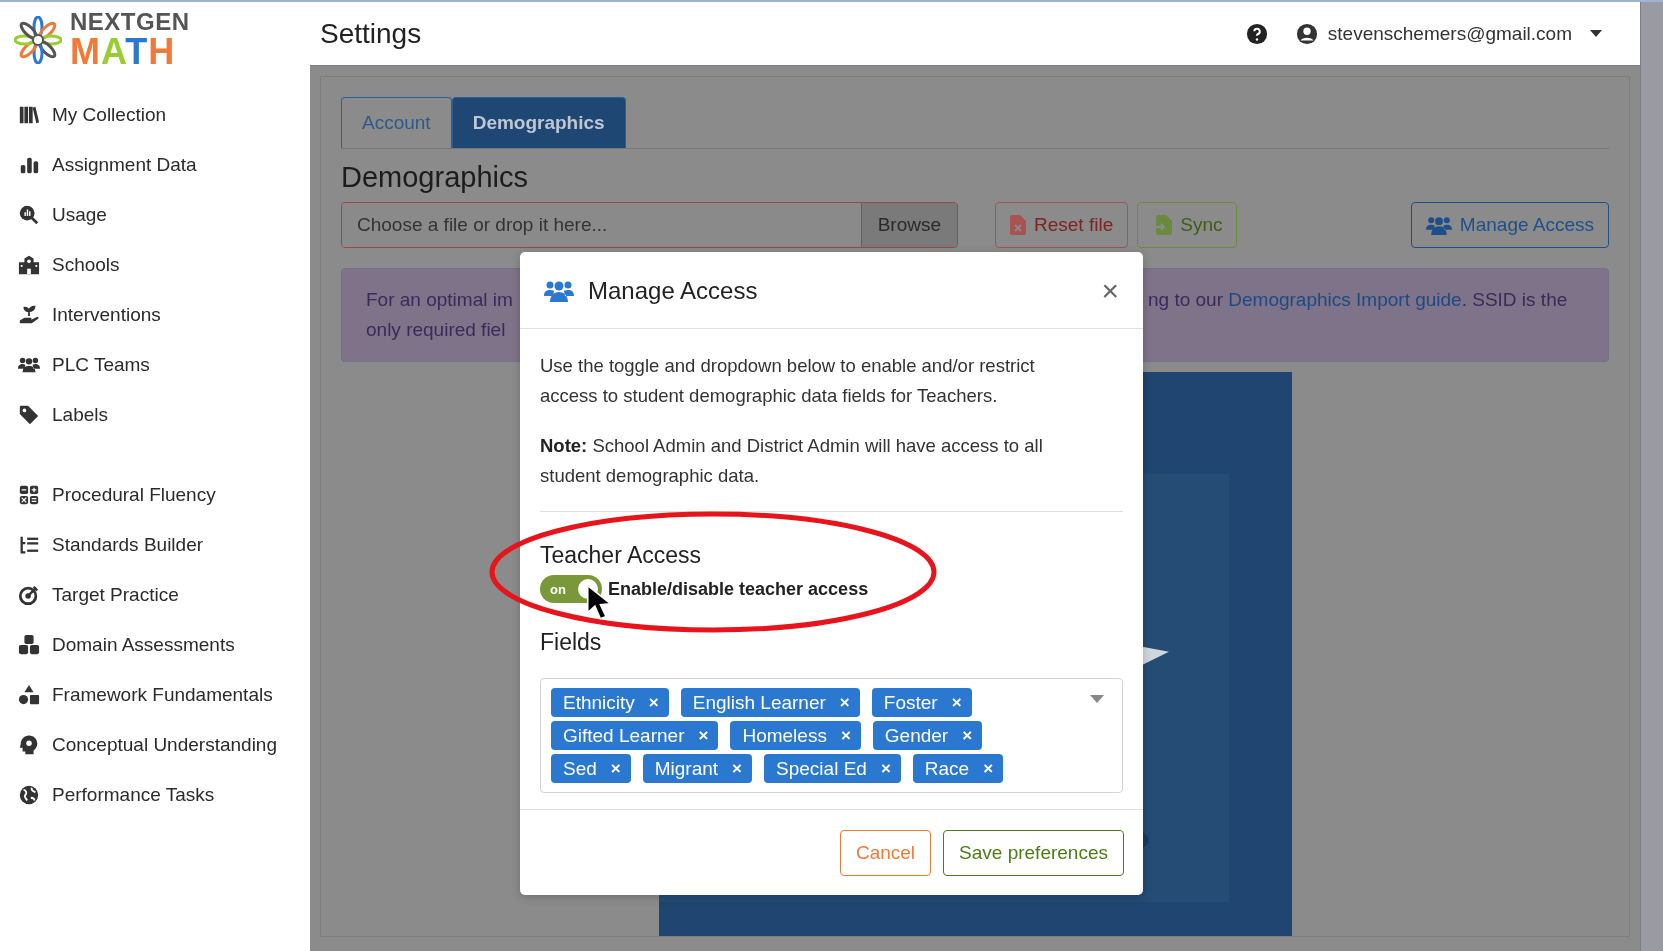 This screenshot has height=951, width=1663. Describe the element at coordinates (649, 225) in the screenshot. I see `file-input-field: Choose a file or drop it here... Browse` at that location.